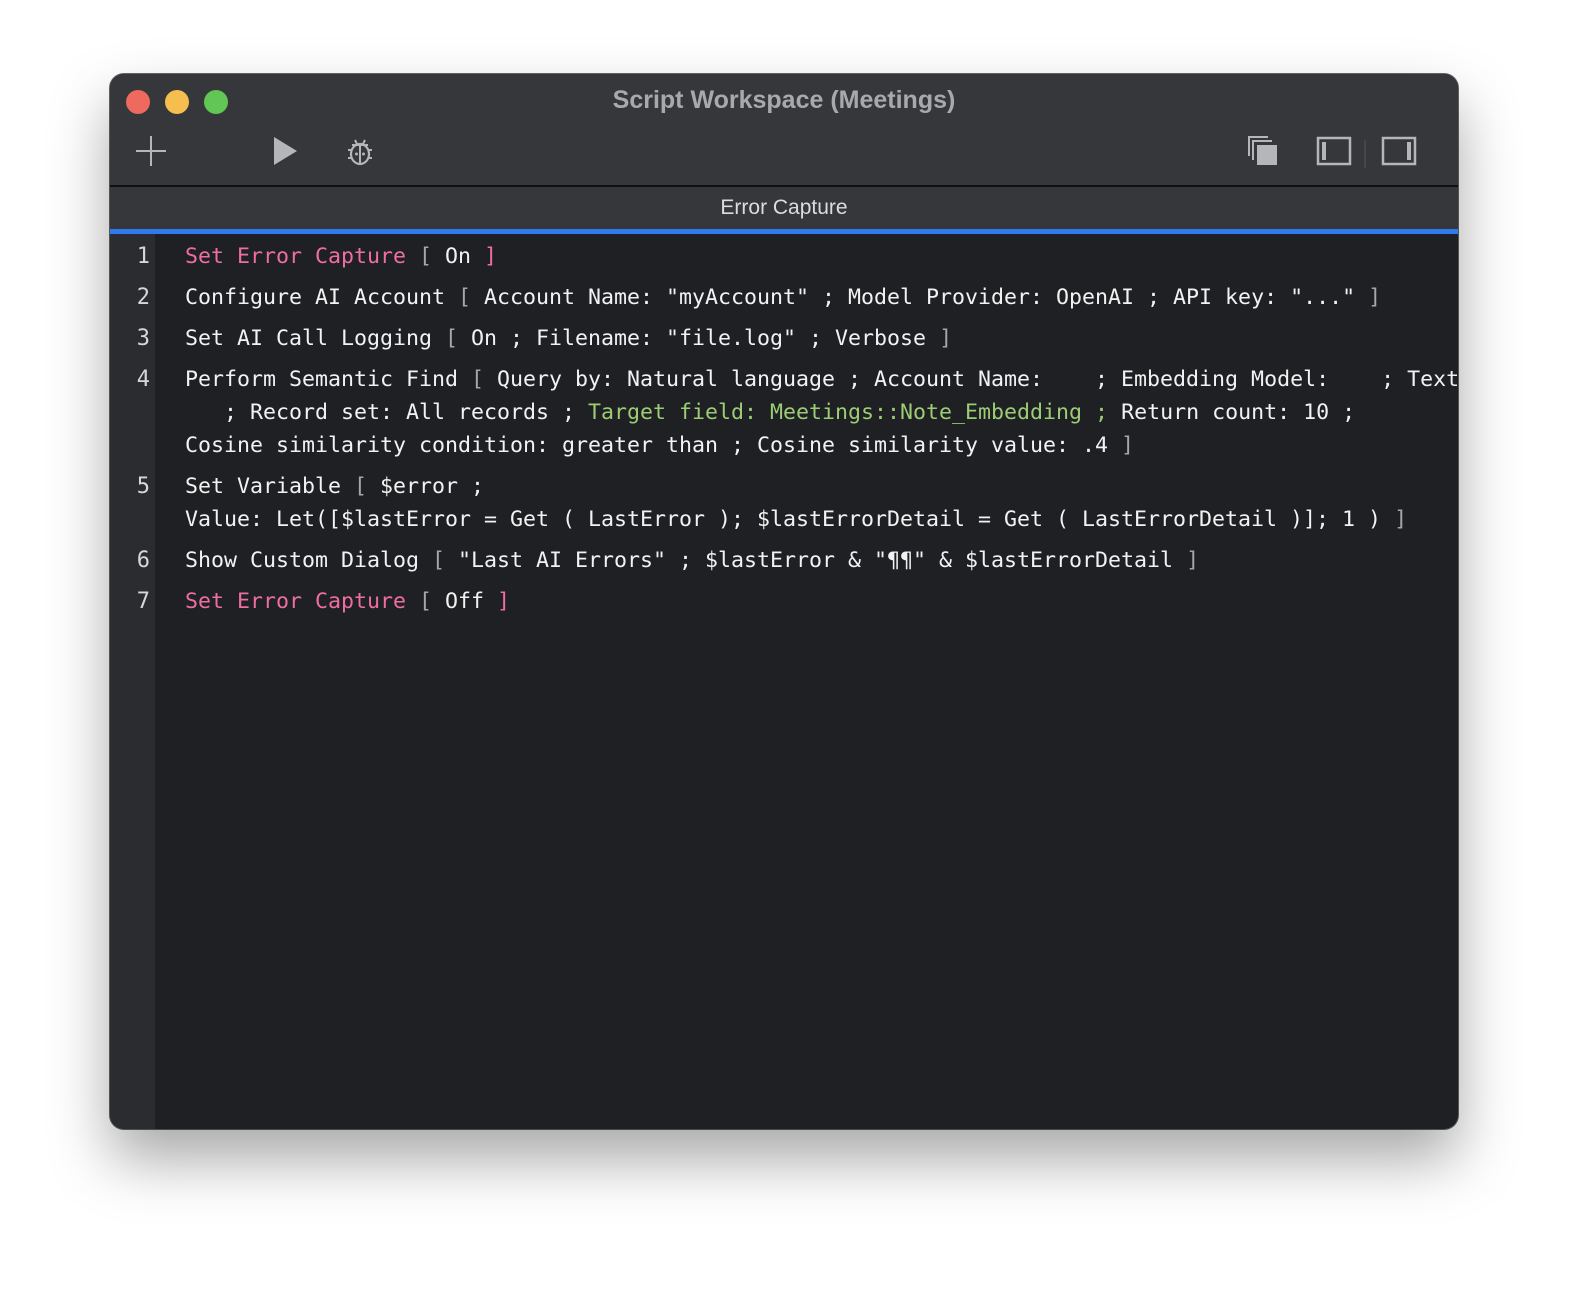 Image resolution: width=1594 pixels, height=1296 pixels. I want to click on line-number: 5, so click(143, 486).